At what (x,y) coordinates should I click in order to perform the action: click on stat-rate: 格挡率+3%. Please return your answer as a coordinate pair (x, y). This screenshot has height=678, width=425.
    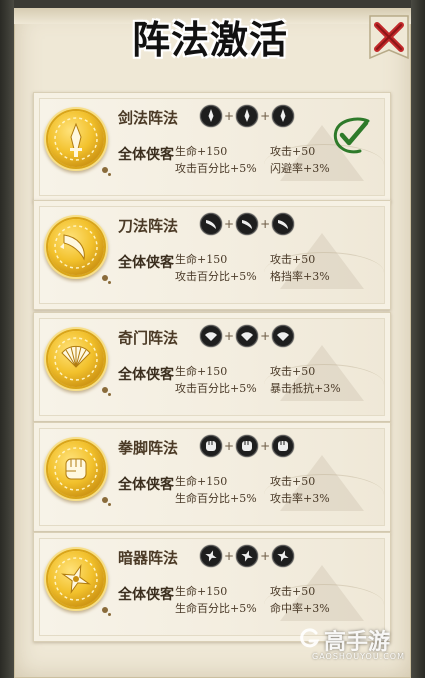
    Looking at the image, I should click on (300, 276).